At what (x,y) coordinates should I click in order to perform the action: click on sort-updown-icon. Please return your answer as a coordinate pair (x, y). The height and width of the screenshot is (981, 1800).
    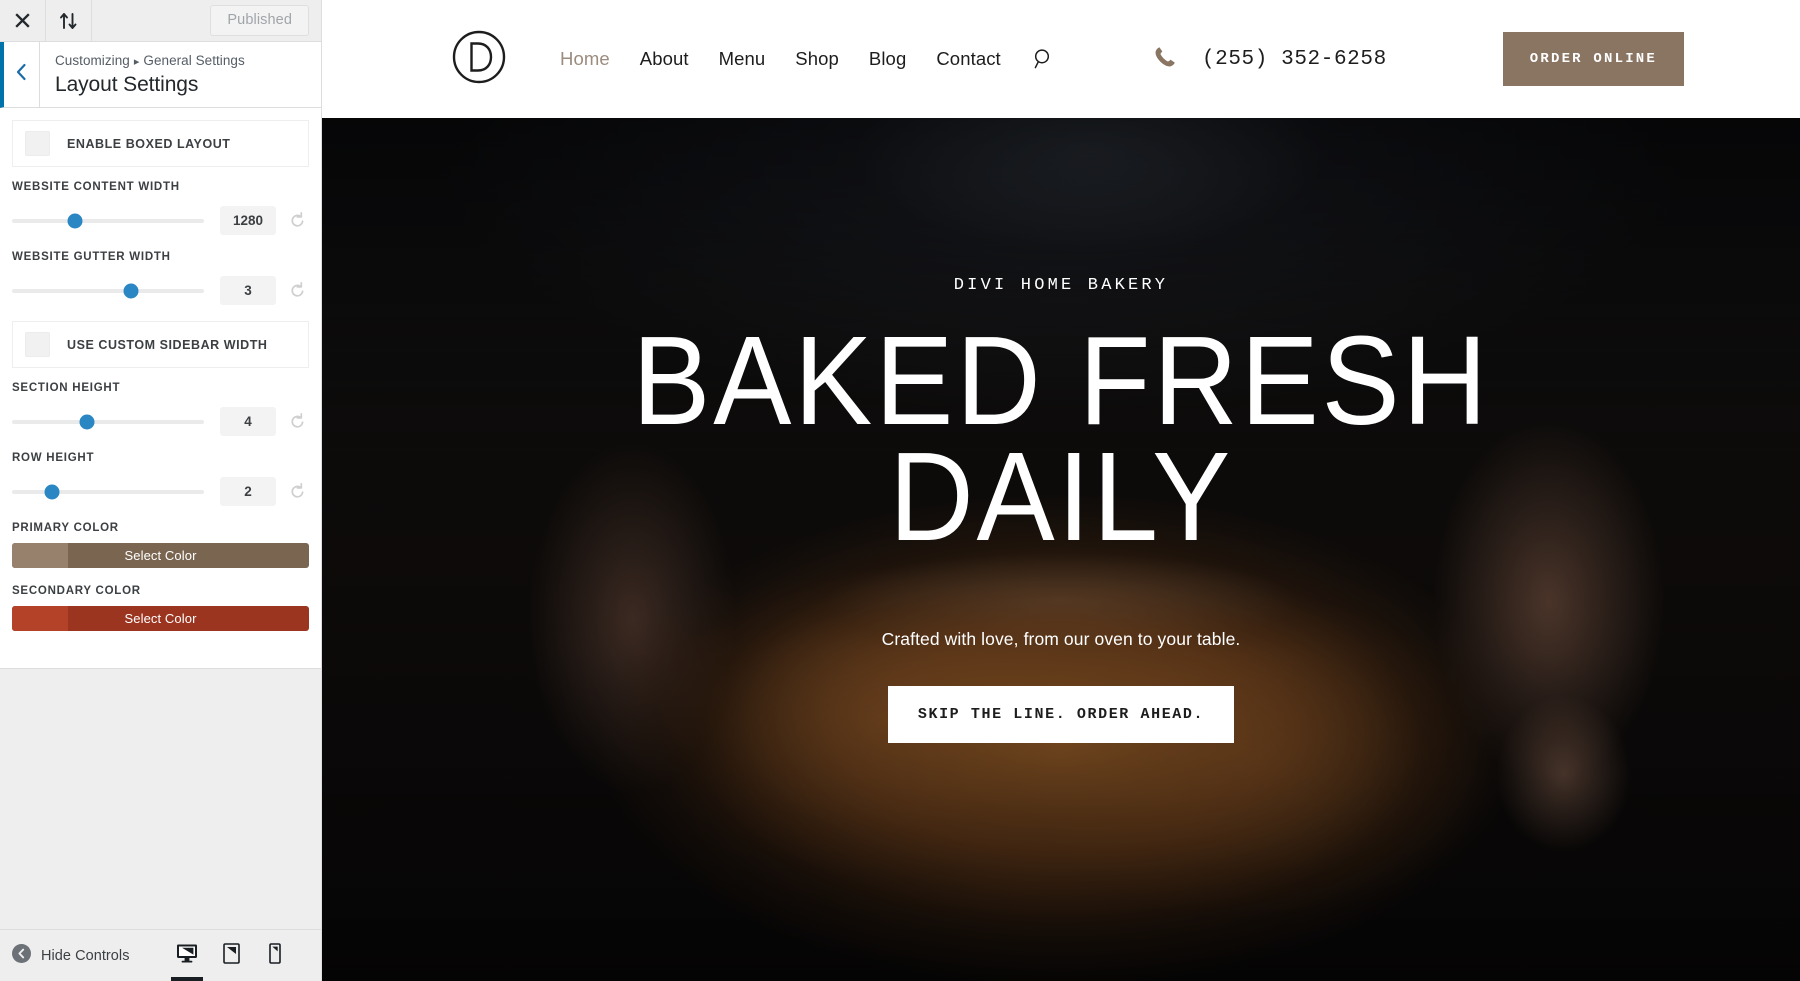
    Looking at the image, I should click on (68, 21).